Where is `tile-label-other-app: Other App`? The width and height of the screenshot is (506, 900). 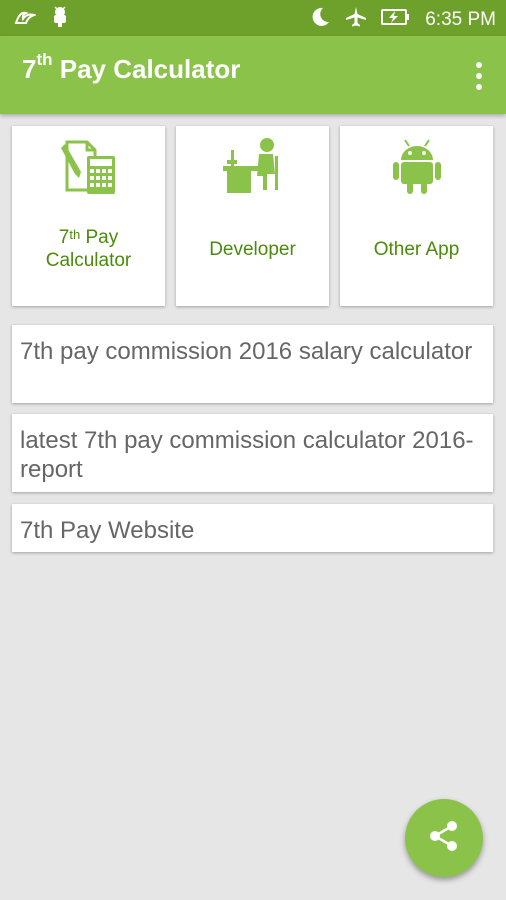 tile-label-other-app: Other App is located at coordinates (416, 249).